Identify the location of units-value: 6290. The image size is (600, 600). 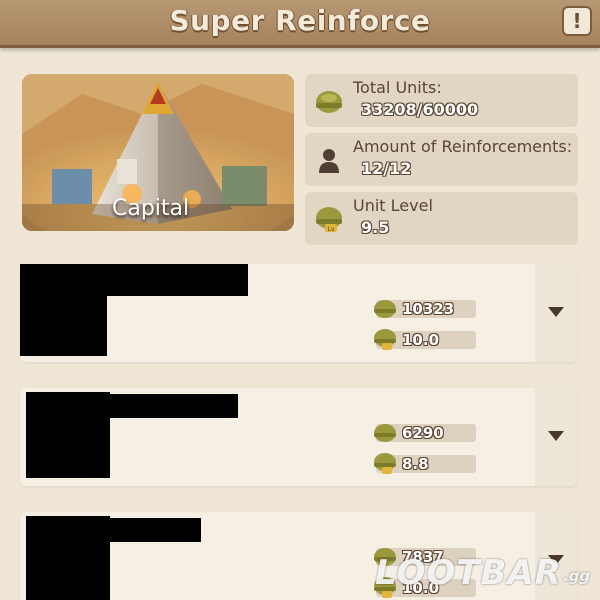
(423, 433).